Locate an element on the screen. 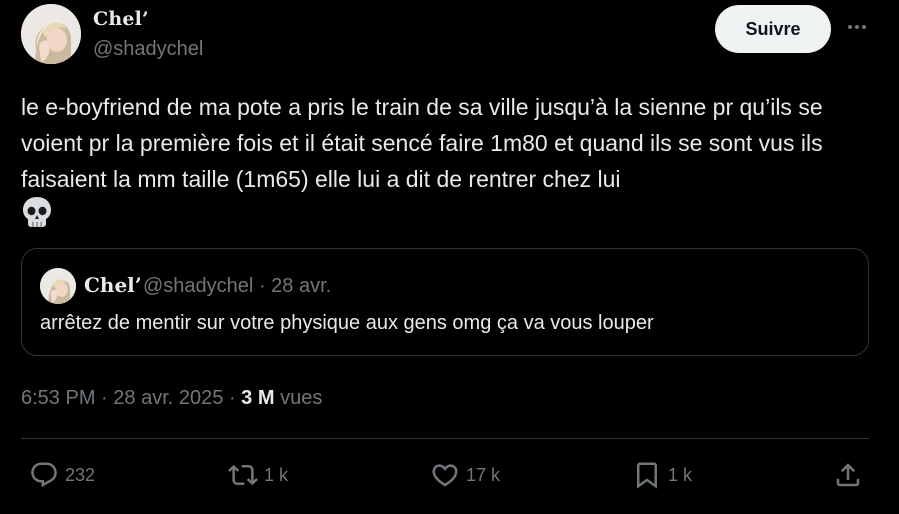 The image size is (899, 514). reply-icon is located at coordinates (44, 475).